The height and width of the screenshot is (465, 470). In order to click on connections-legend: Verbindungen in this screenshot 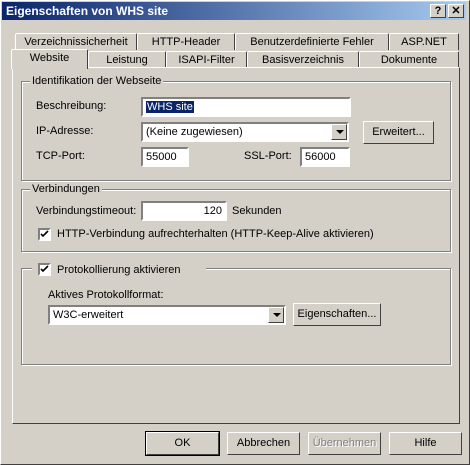, I will do `click(66, 189)`.